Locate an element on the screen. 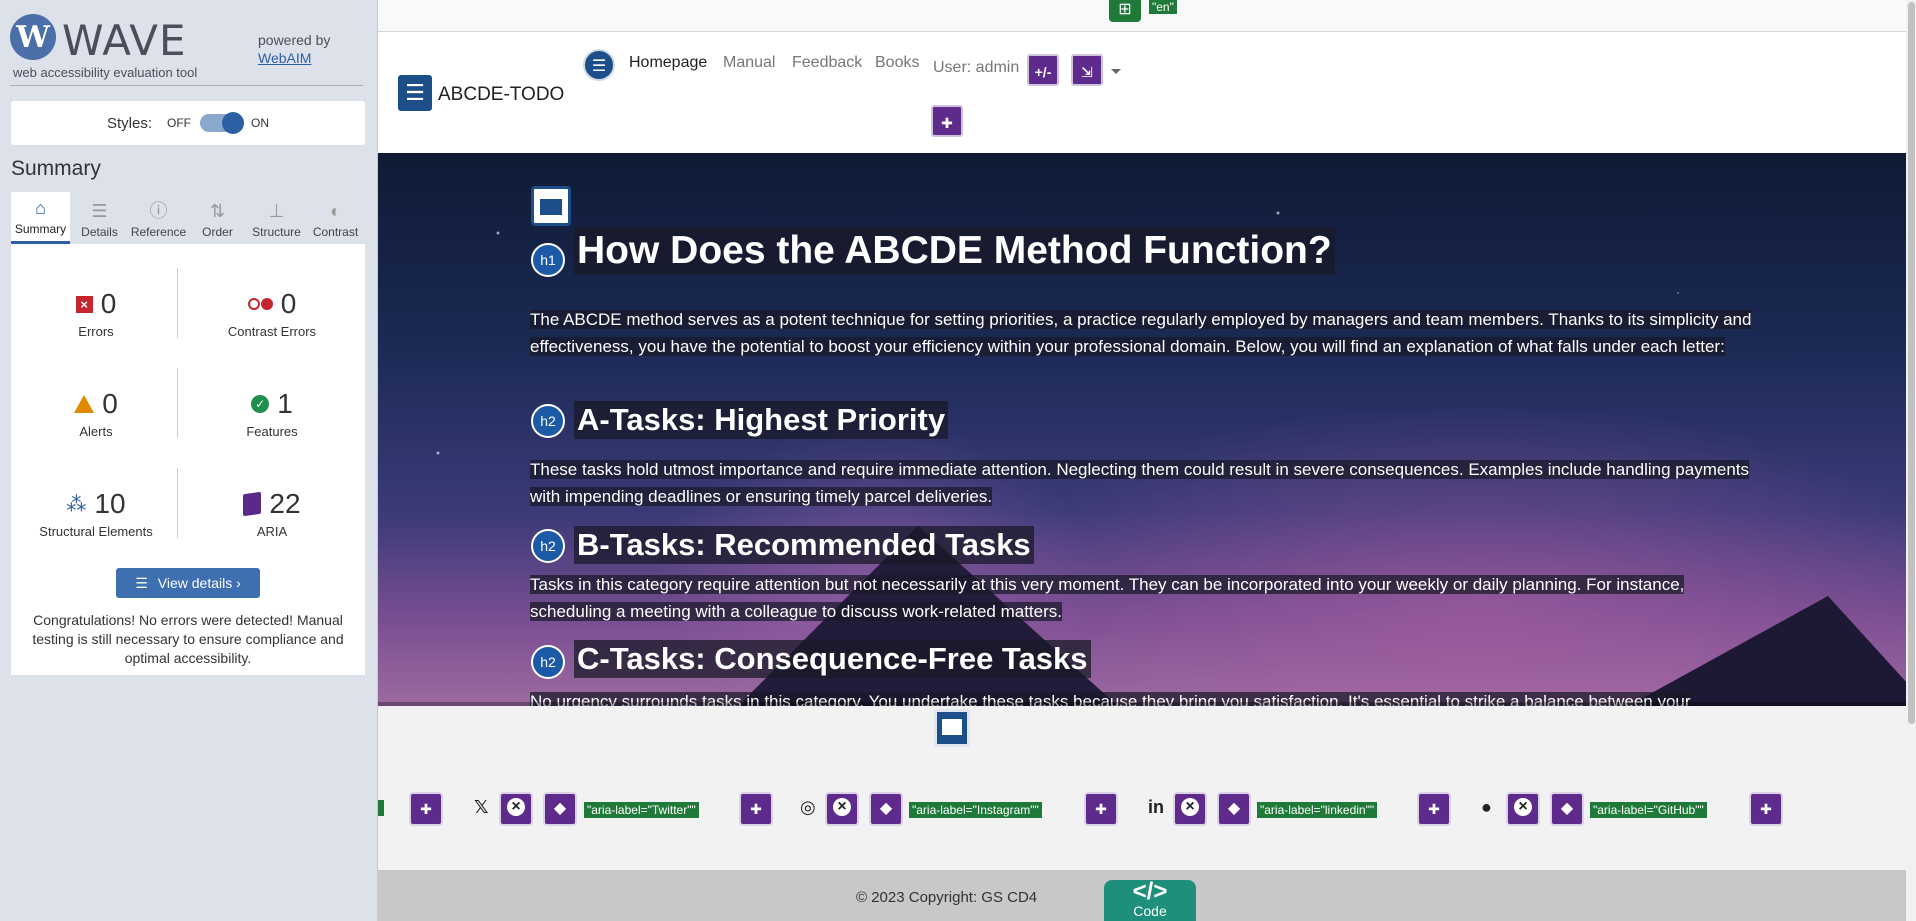  code-icon: </> is located at coordinates (1150, 891).